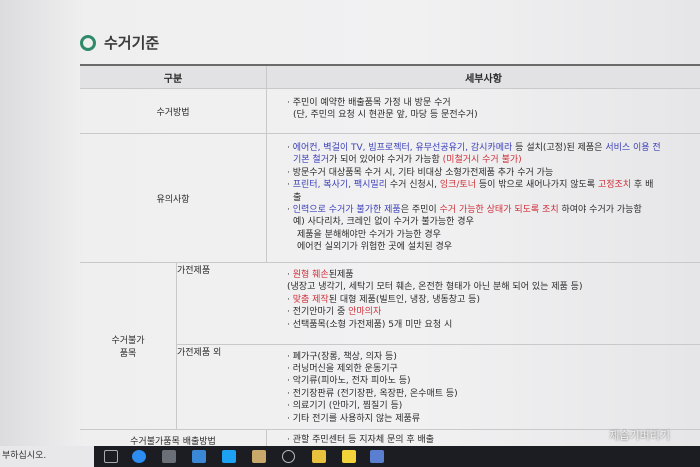 The image size is (700, 467). I want to click on kakaotalk-icon, so click(349, 456).